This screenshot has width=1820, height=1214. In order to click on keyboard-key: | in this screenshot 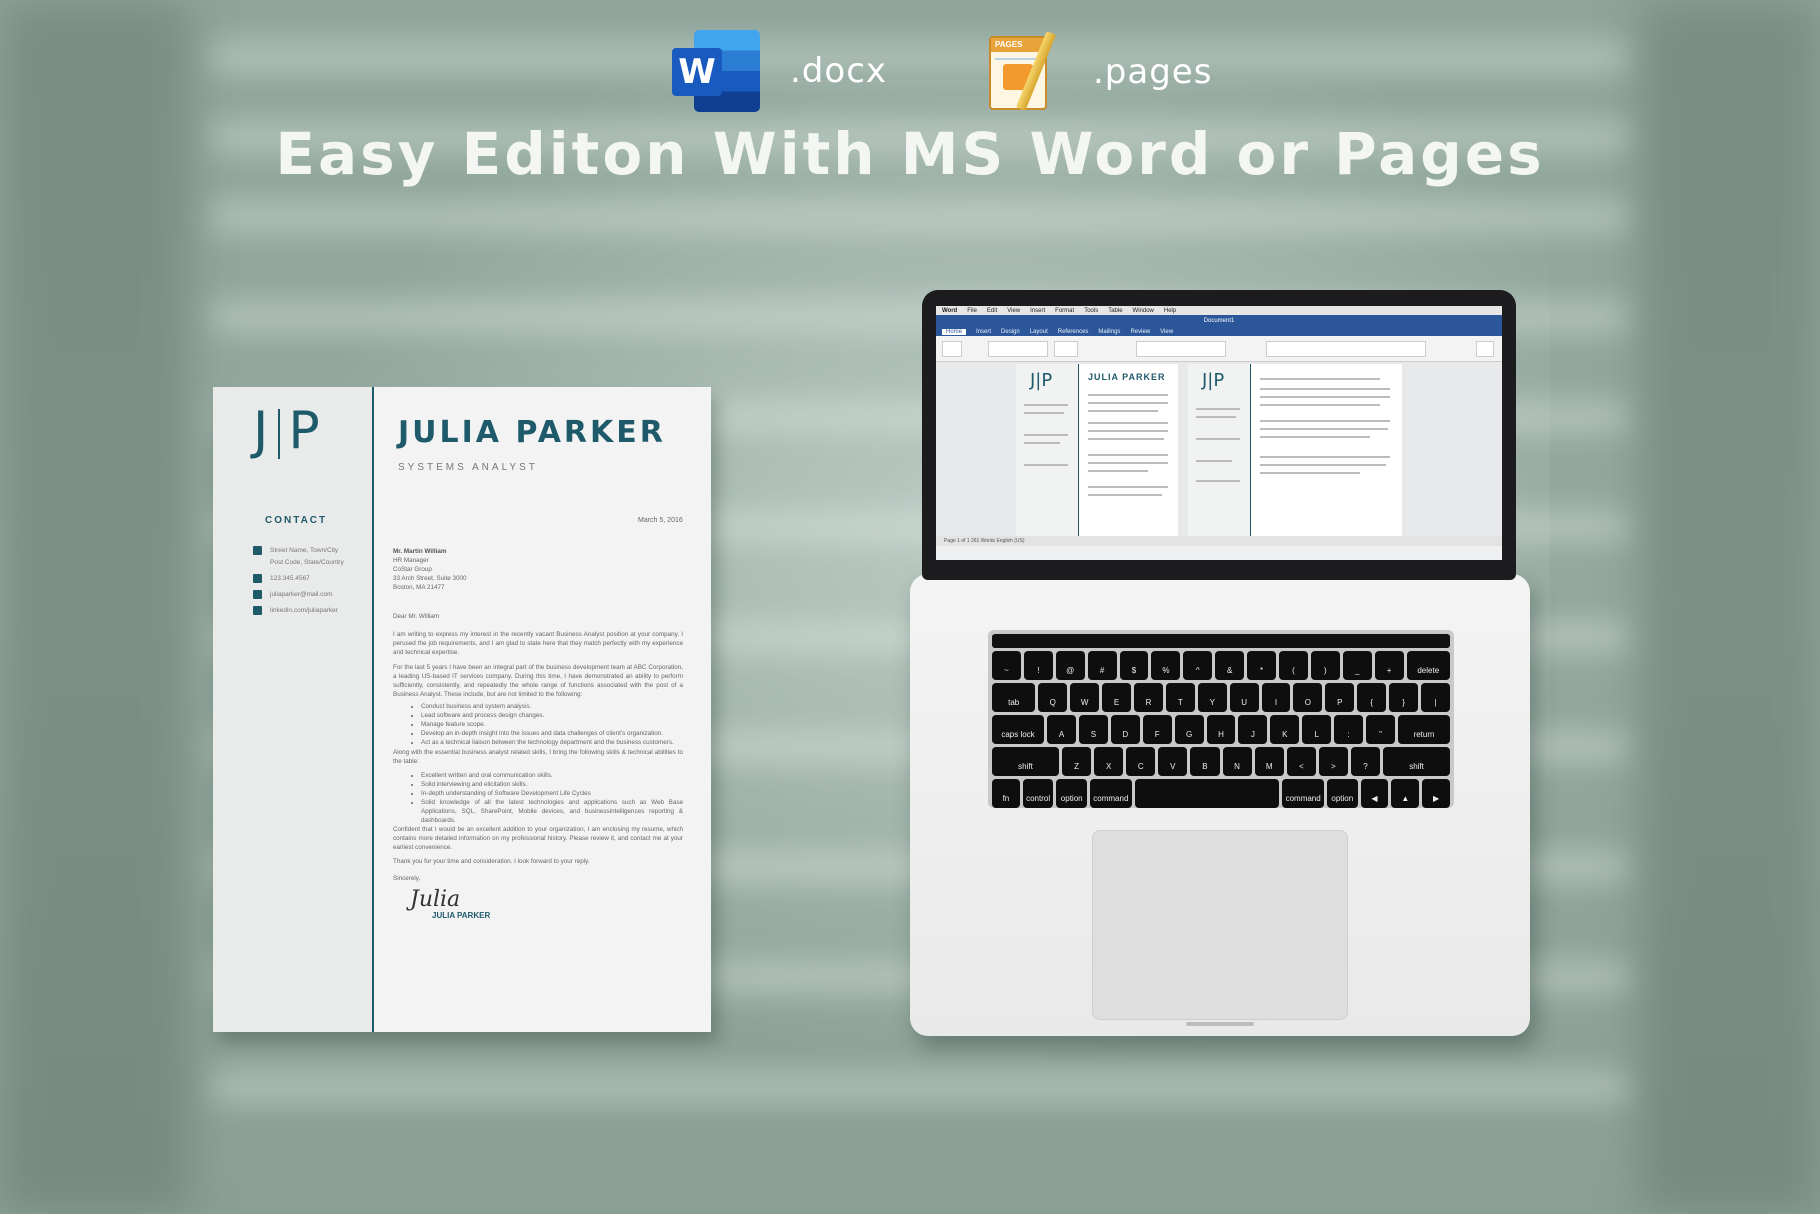, I will do `click(1435, 697)`.